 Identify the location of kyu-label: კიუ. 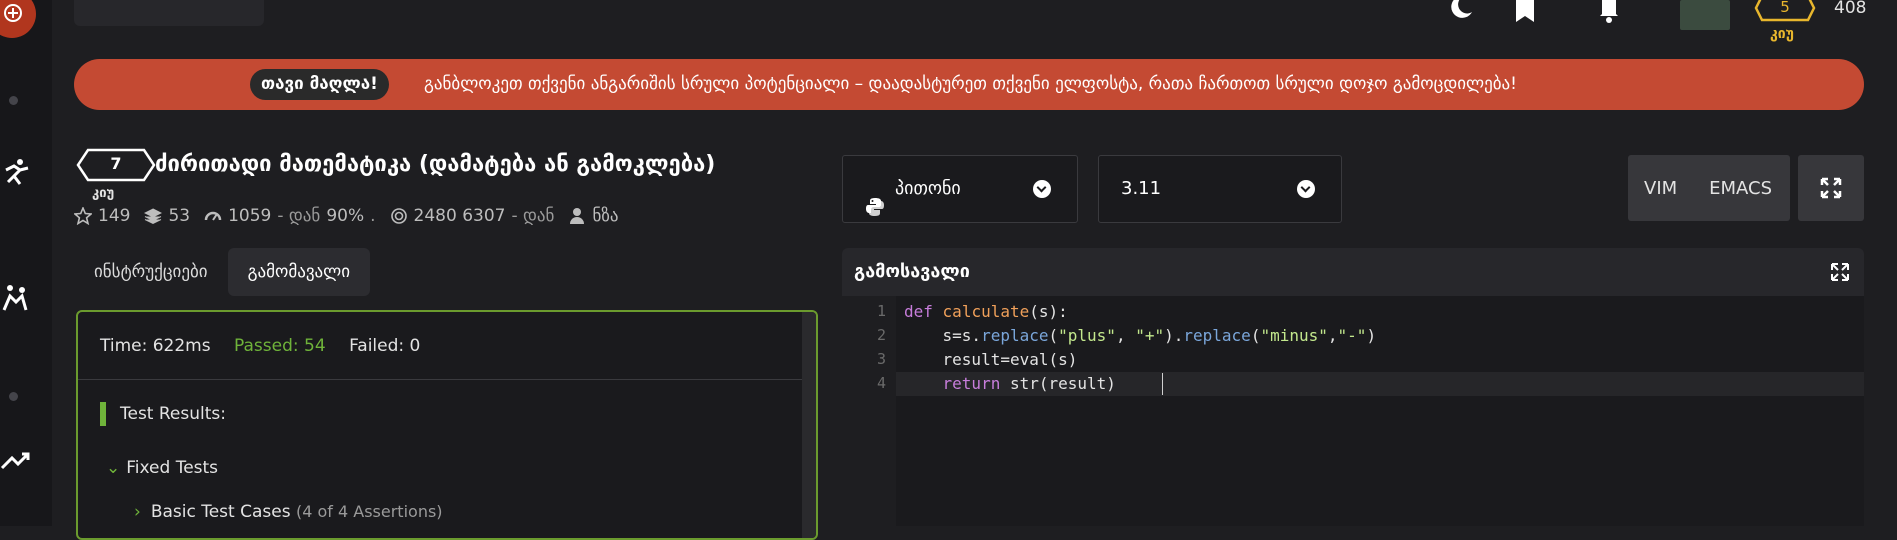
(103, 193).